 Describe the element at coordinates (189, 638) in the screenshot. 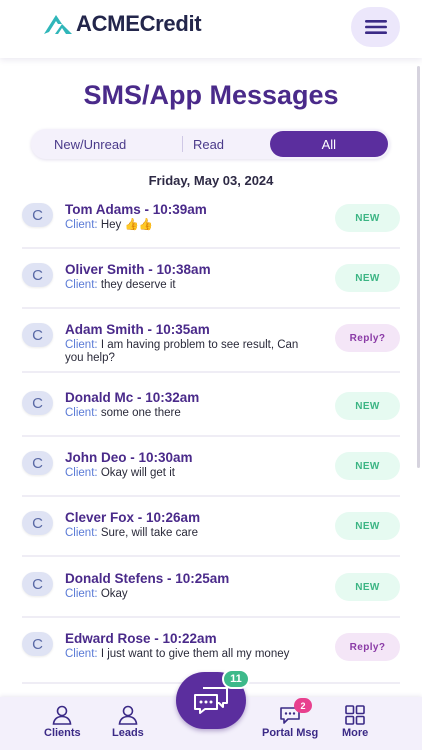

I see `message-time: 10:22am` at that location.